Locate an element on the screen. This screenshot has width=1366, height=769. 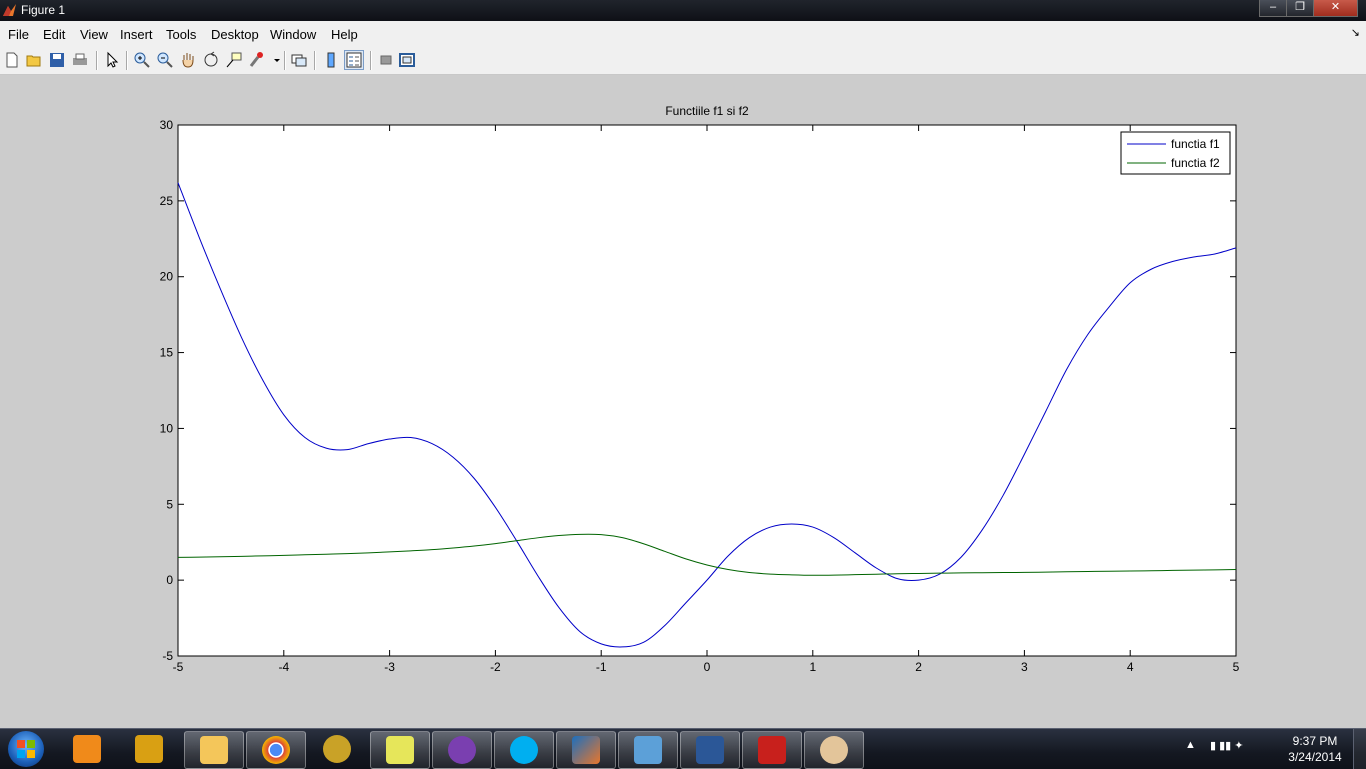
x-tick-label: -4 is located at coordinates (283, 667).